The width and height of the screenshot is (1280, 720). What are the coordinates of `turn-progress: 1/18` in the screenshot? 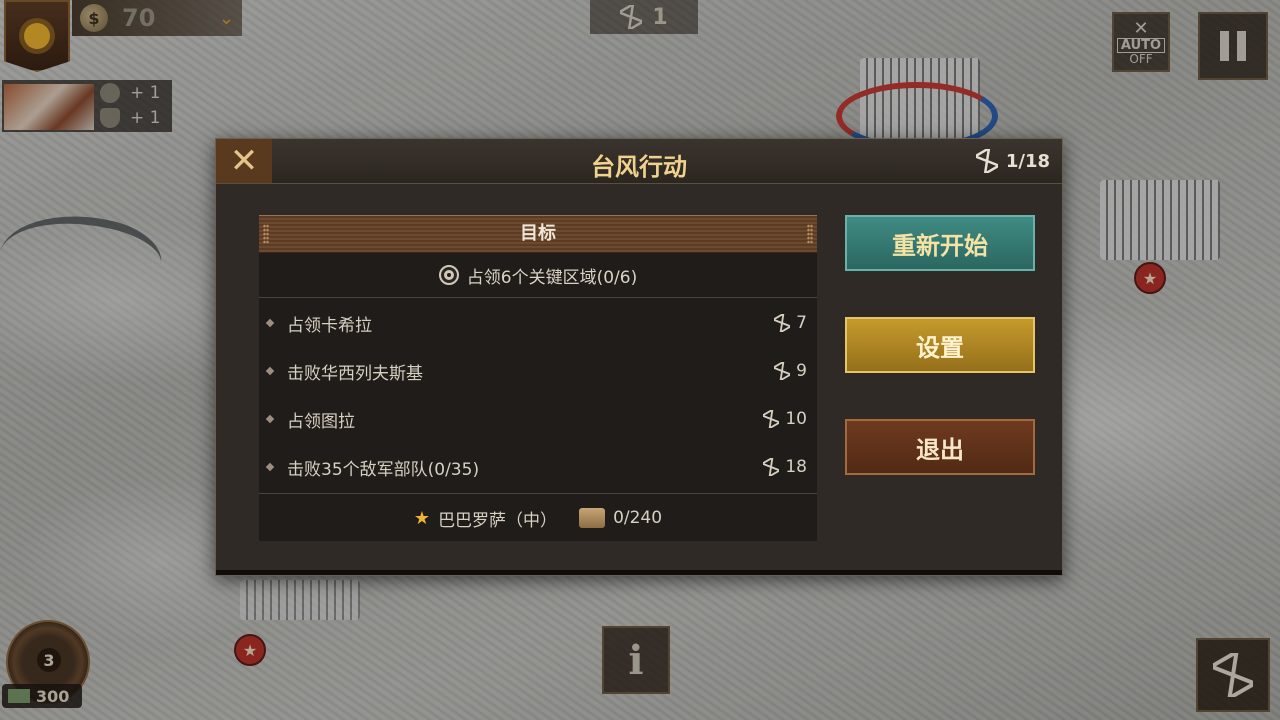 It's located at (1012, 161).